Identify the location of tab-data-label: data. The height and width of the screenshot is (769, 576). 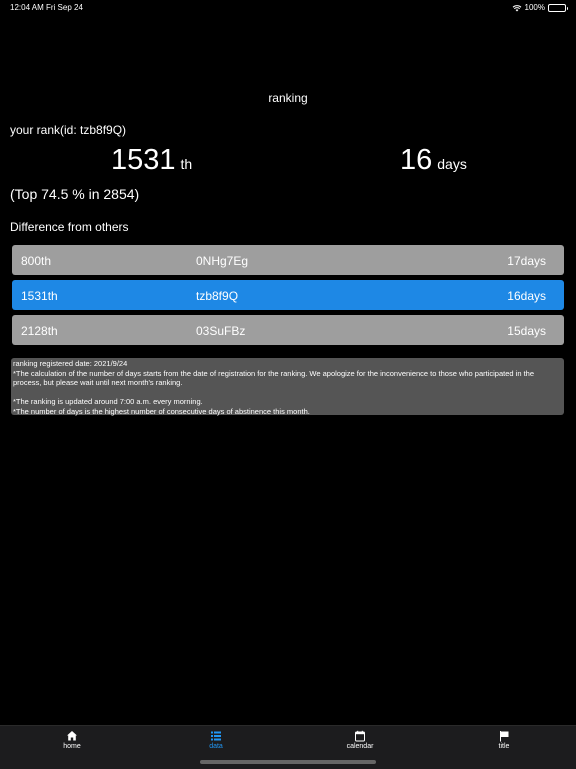
(216, 746).